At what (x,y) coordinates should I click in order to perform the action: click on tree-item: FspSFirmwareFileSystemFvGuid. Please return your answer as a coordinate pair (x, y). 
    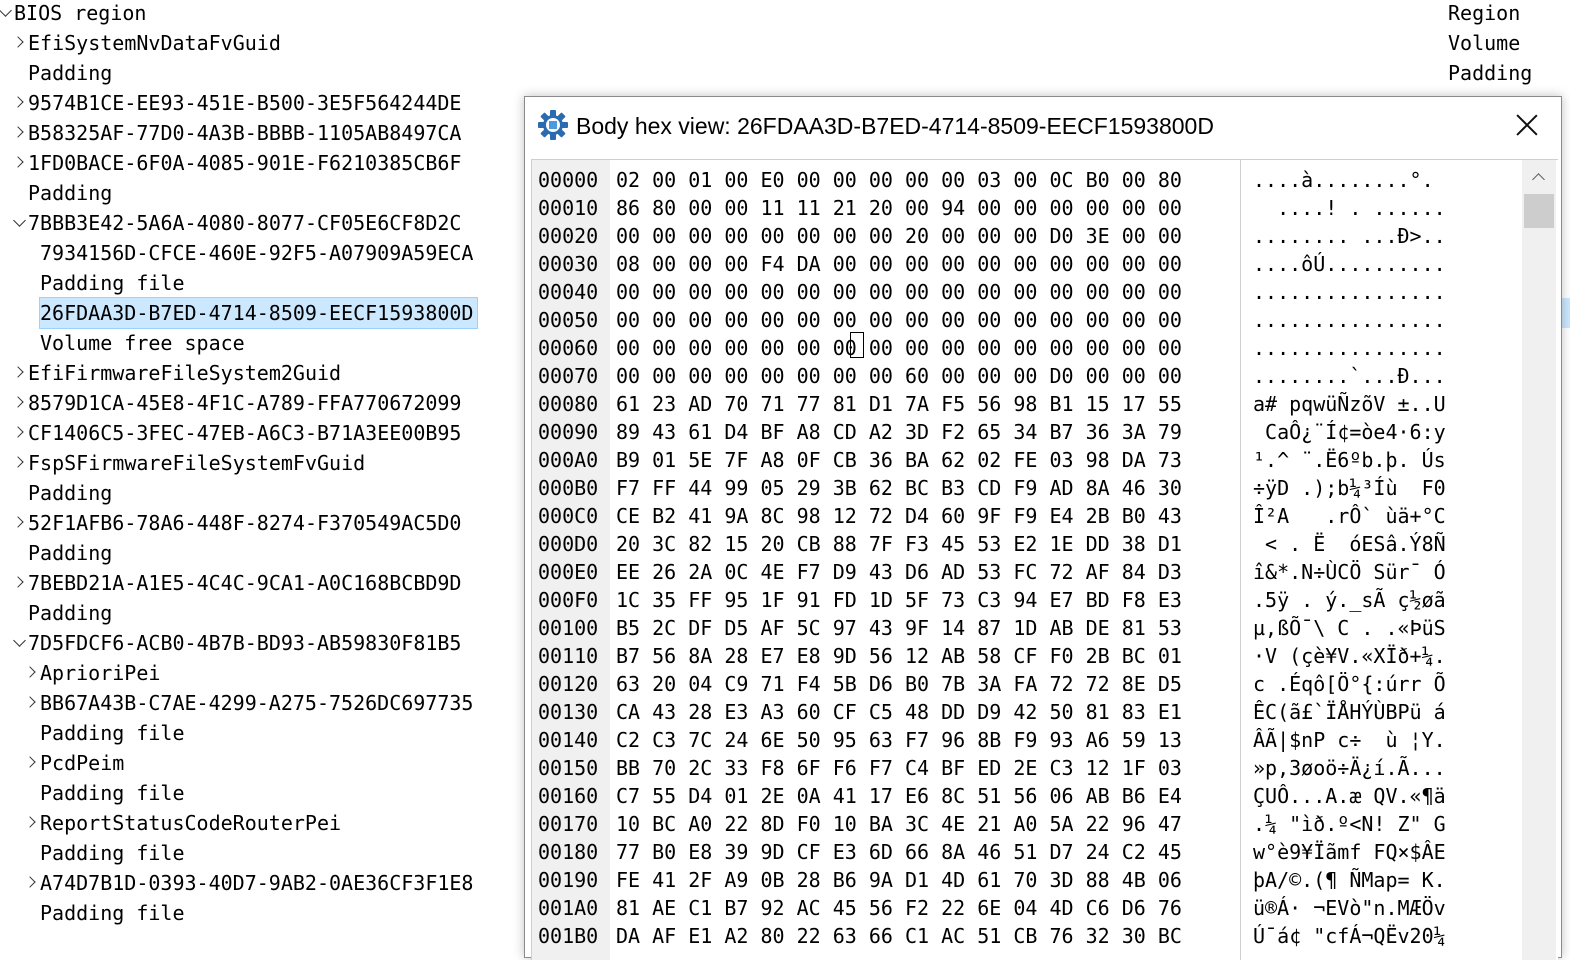
    Looking at the image, I should click on (265, 463).